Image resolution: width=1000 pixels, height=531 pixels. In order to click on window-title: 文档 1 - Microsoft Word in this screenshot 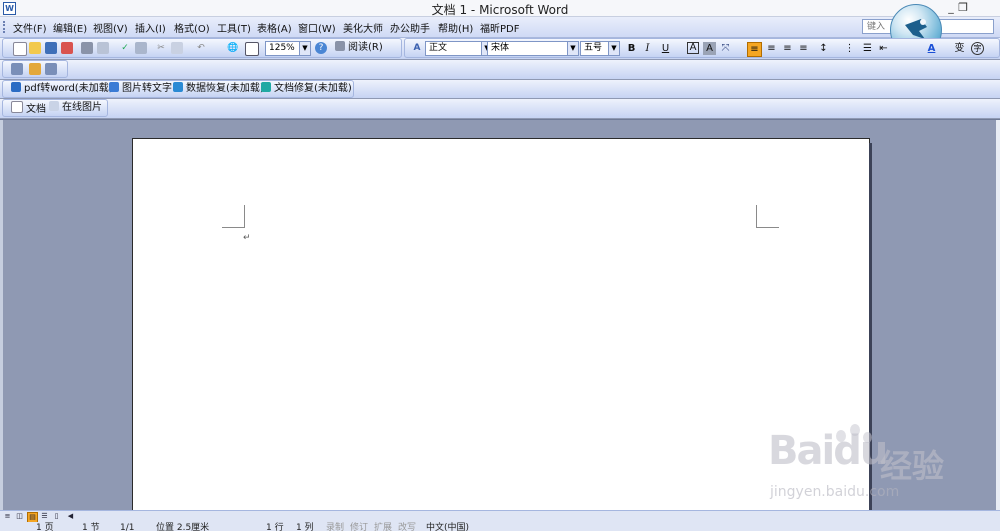, I will do `click(500, 10)`.